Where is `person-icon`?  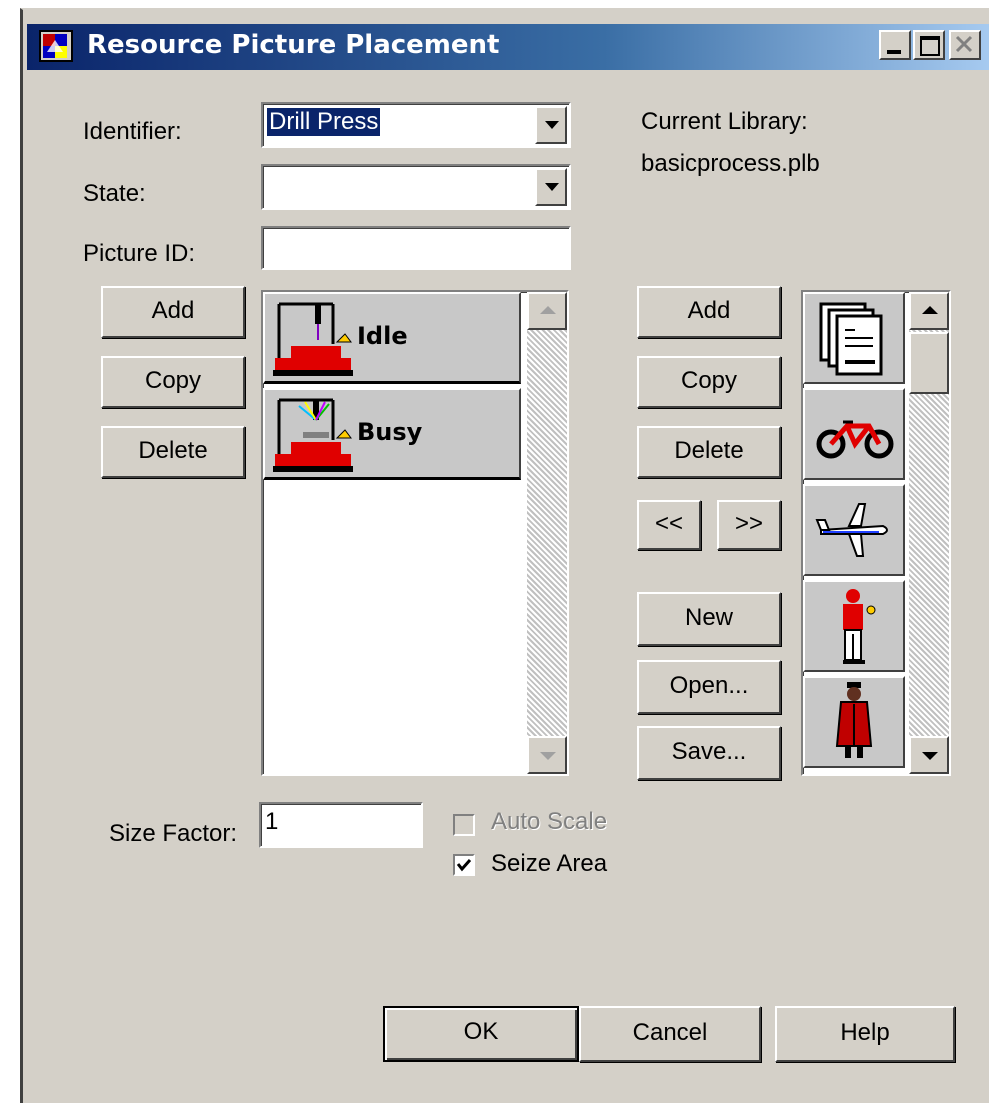 person-icon is located at coordinates (859, 626).